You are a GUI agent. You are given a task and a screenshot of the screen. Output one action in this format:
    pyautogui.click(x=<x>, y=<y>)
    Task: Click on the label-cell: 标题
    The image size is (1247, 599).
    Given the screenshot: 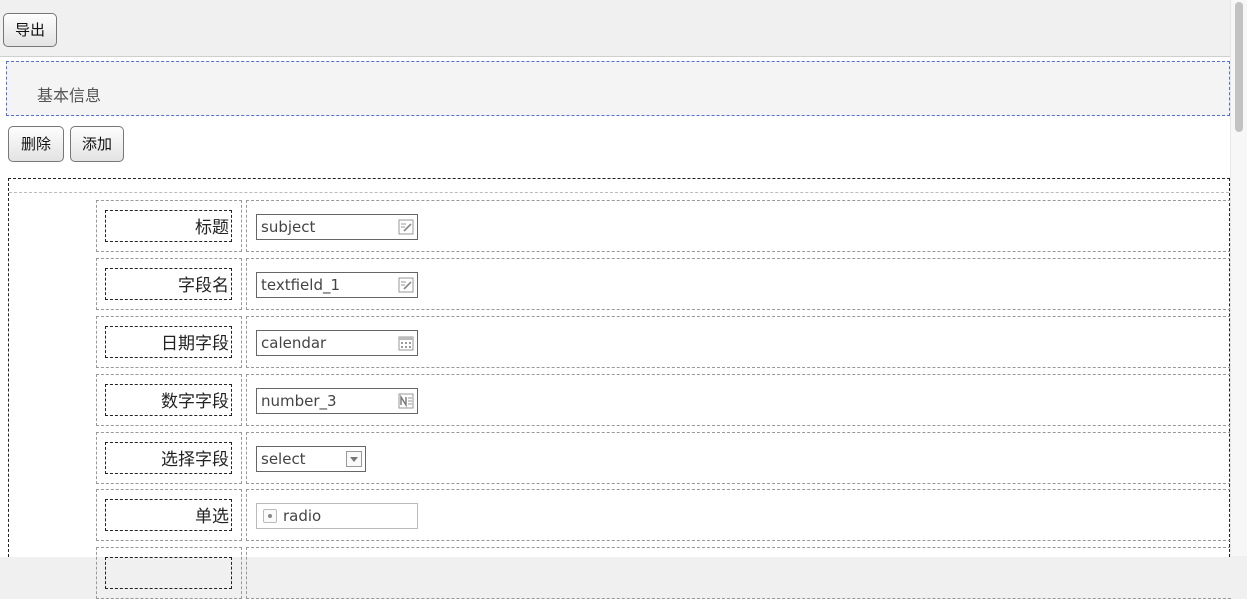 What is the action you would take?
    pyautogui.click(x=169, y=226)
    